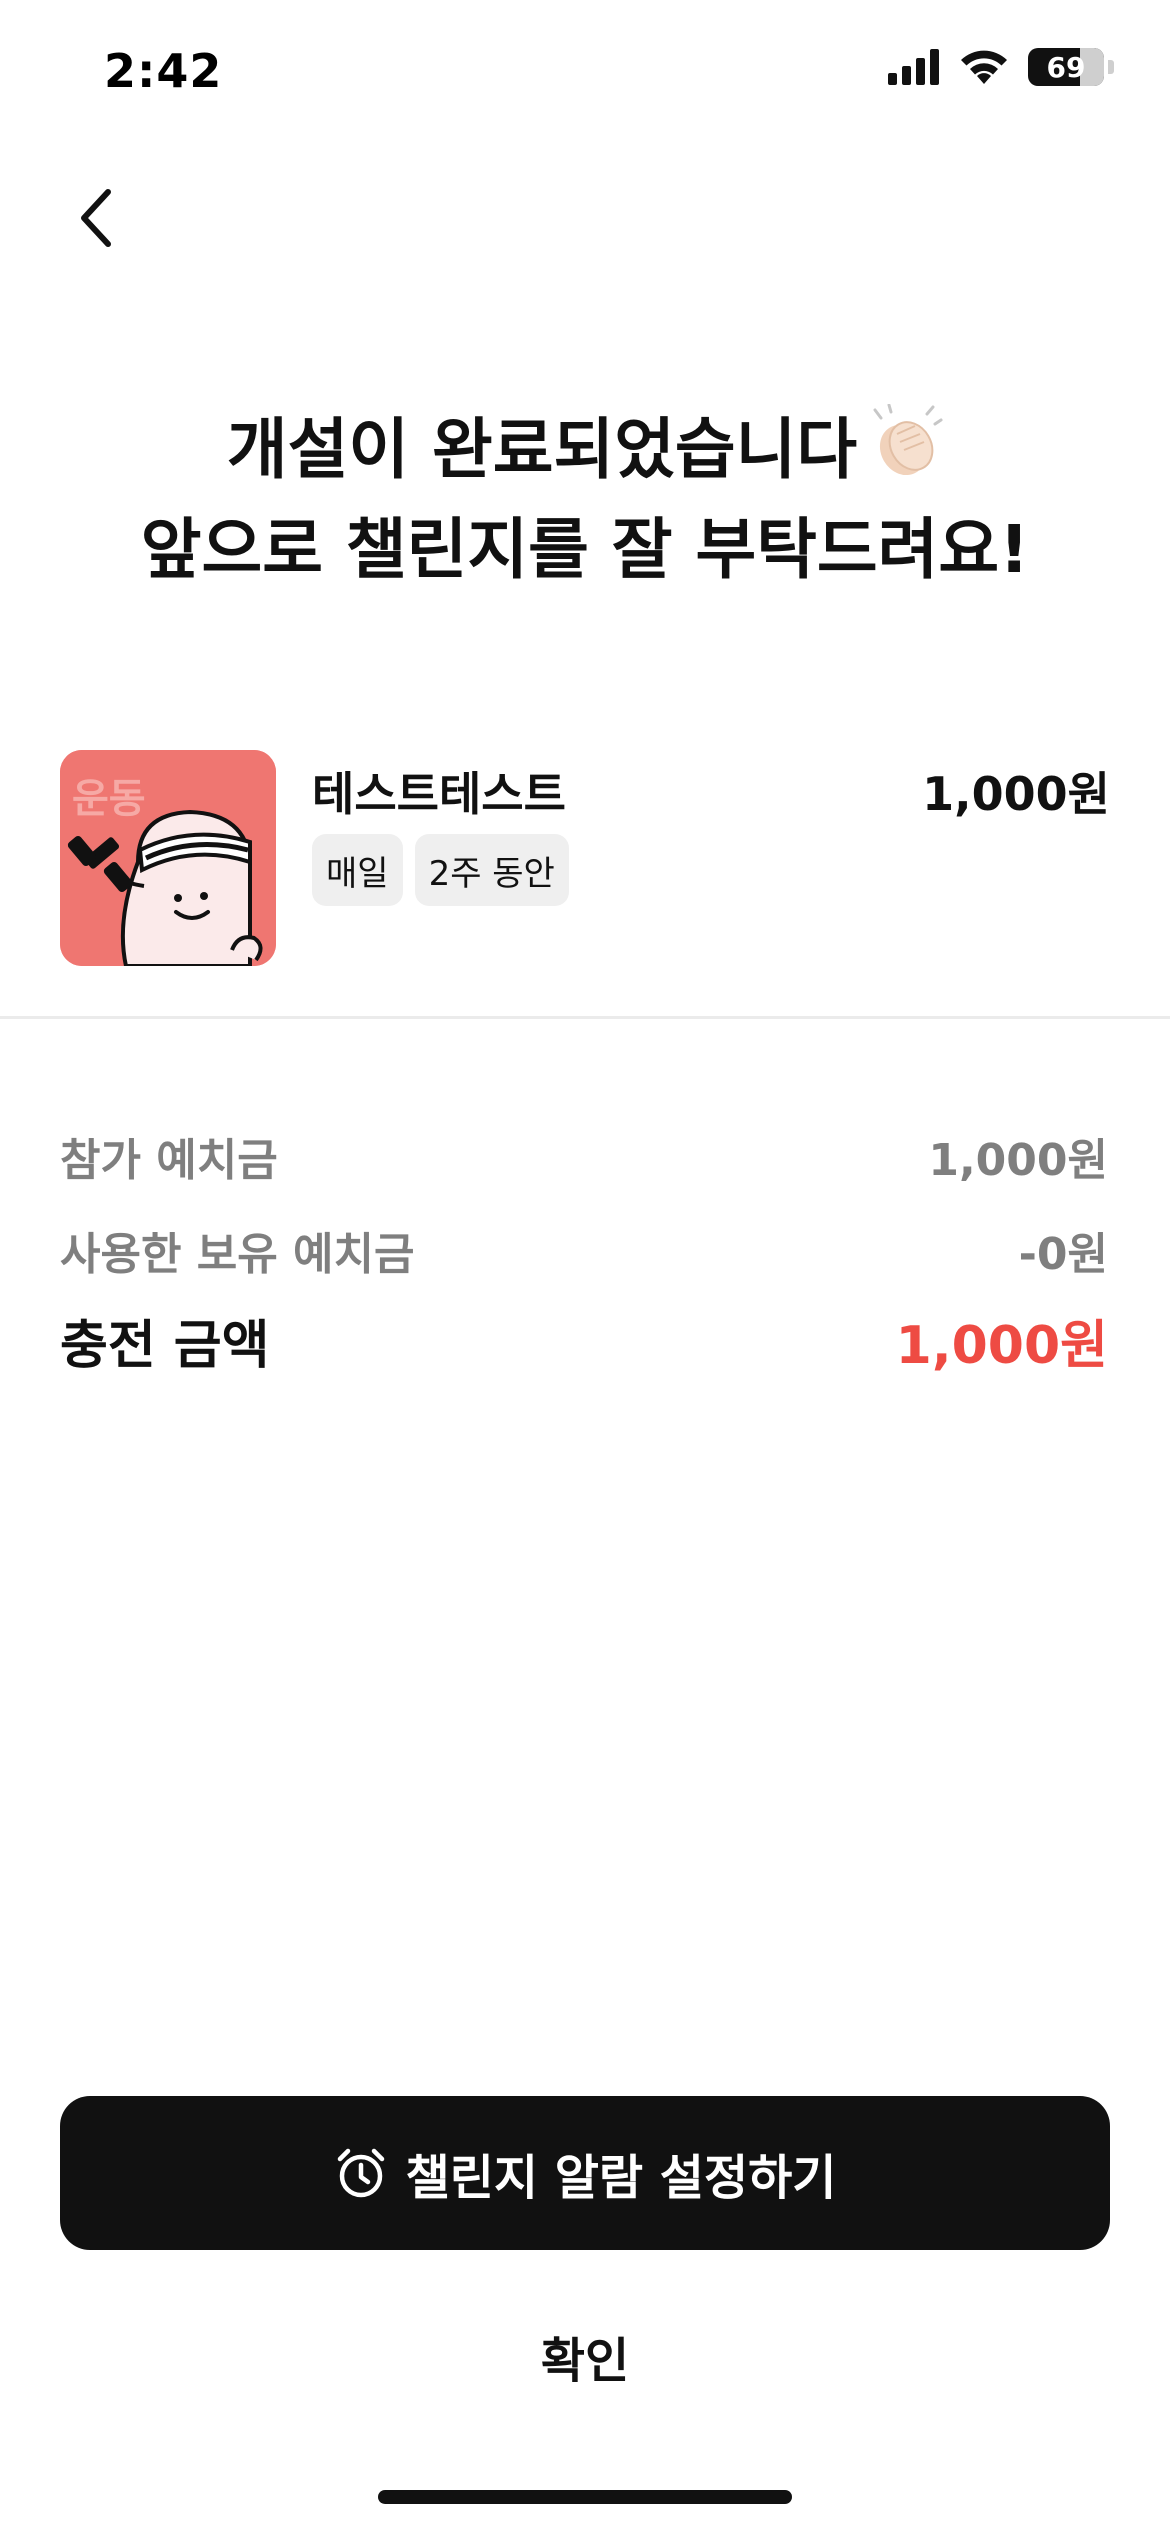 The image size is (1170, 2532). What do you see at coordinates (1001, 1345) in the screenshot?
I see `charge-amount-value: 1,000원` at bounding box center [1001, 1345].